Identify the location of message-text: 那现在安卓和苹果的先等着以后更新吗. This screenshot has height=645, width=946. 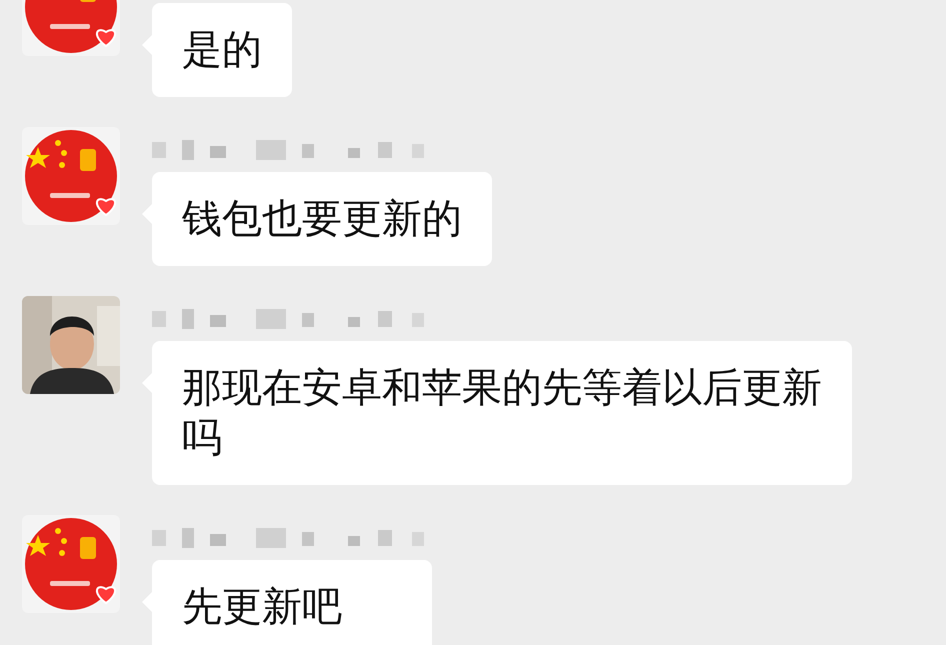
(502, 413).